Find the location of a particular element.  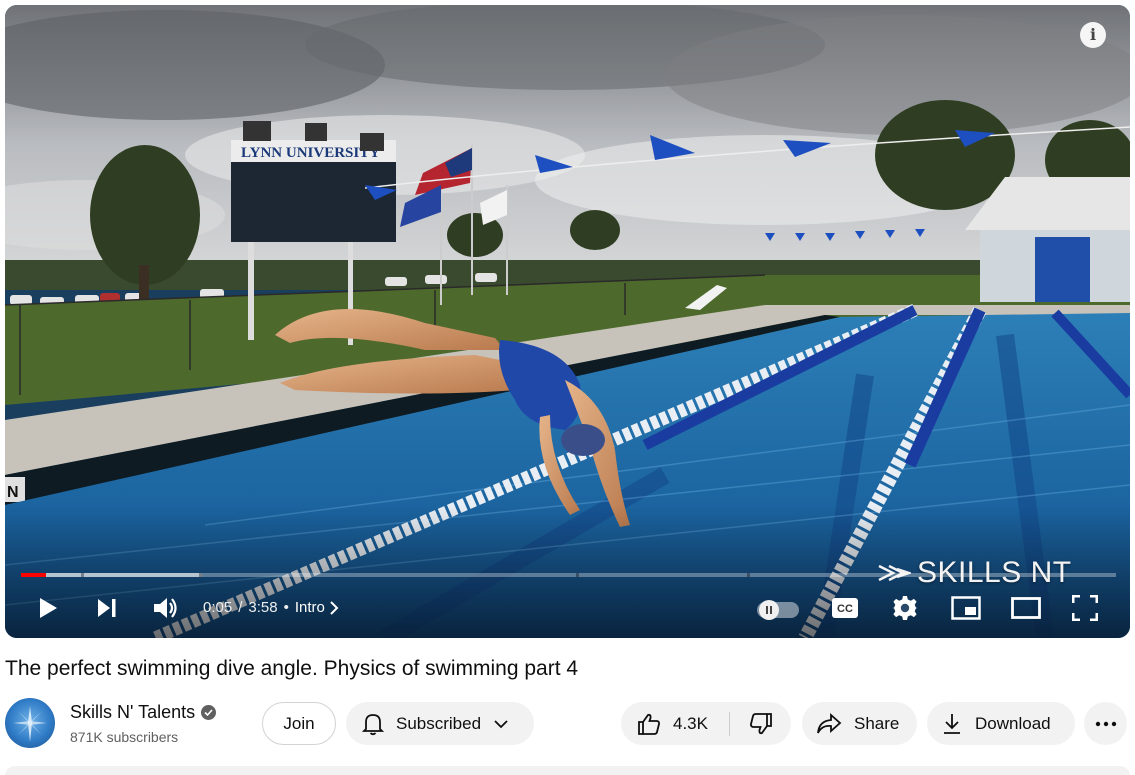

like-dislike-group: 4.3K is located at coordinates (706, 723).